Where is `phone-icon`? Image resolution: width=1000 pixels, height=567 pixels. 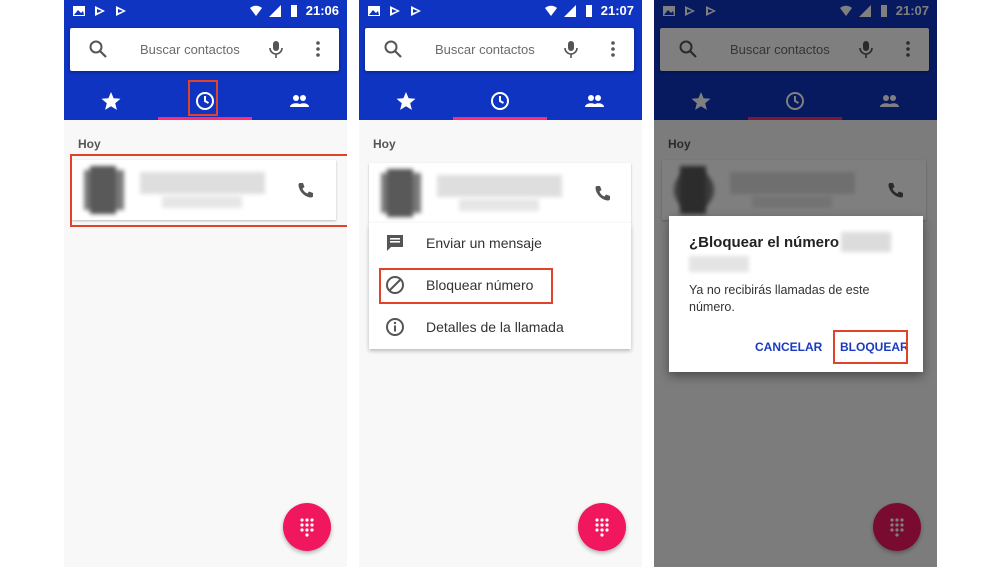
phone-icon is located at coordinates (603, 193).